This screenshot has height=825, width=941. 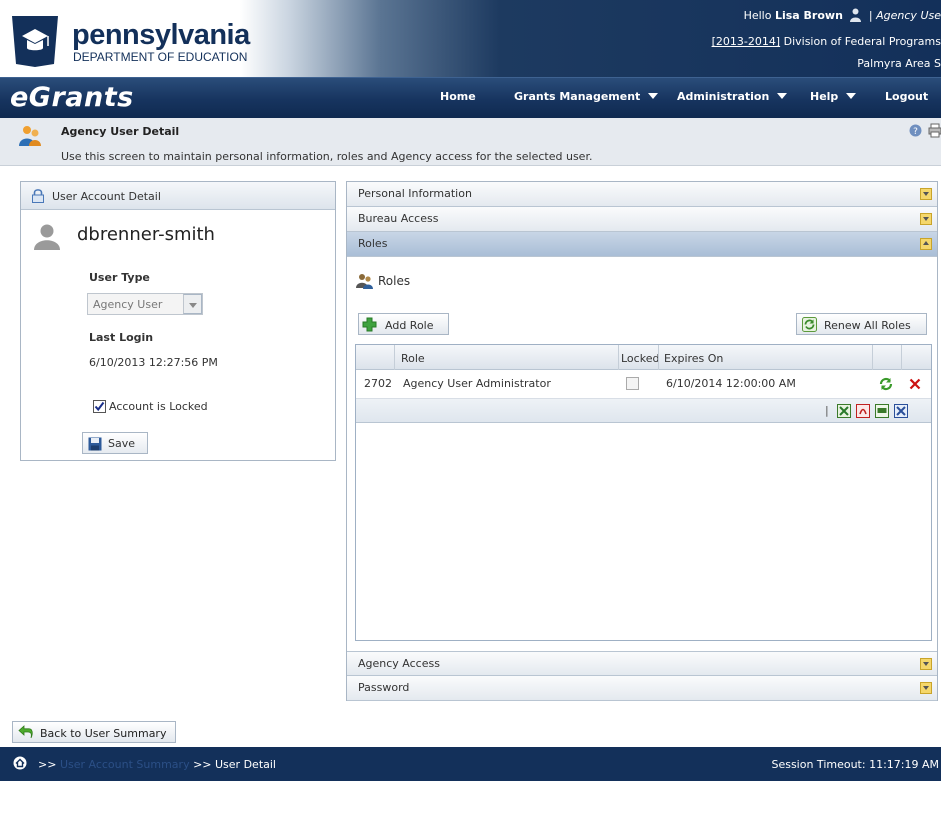 What do you see at coordinates (125, 764) in the screenshot?
I see `breadcrumb-user-account-summary: User Account Summary` at bounding box center [125, 764].